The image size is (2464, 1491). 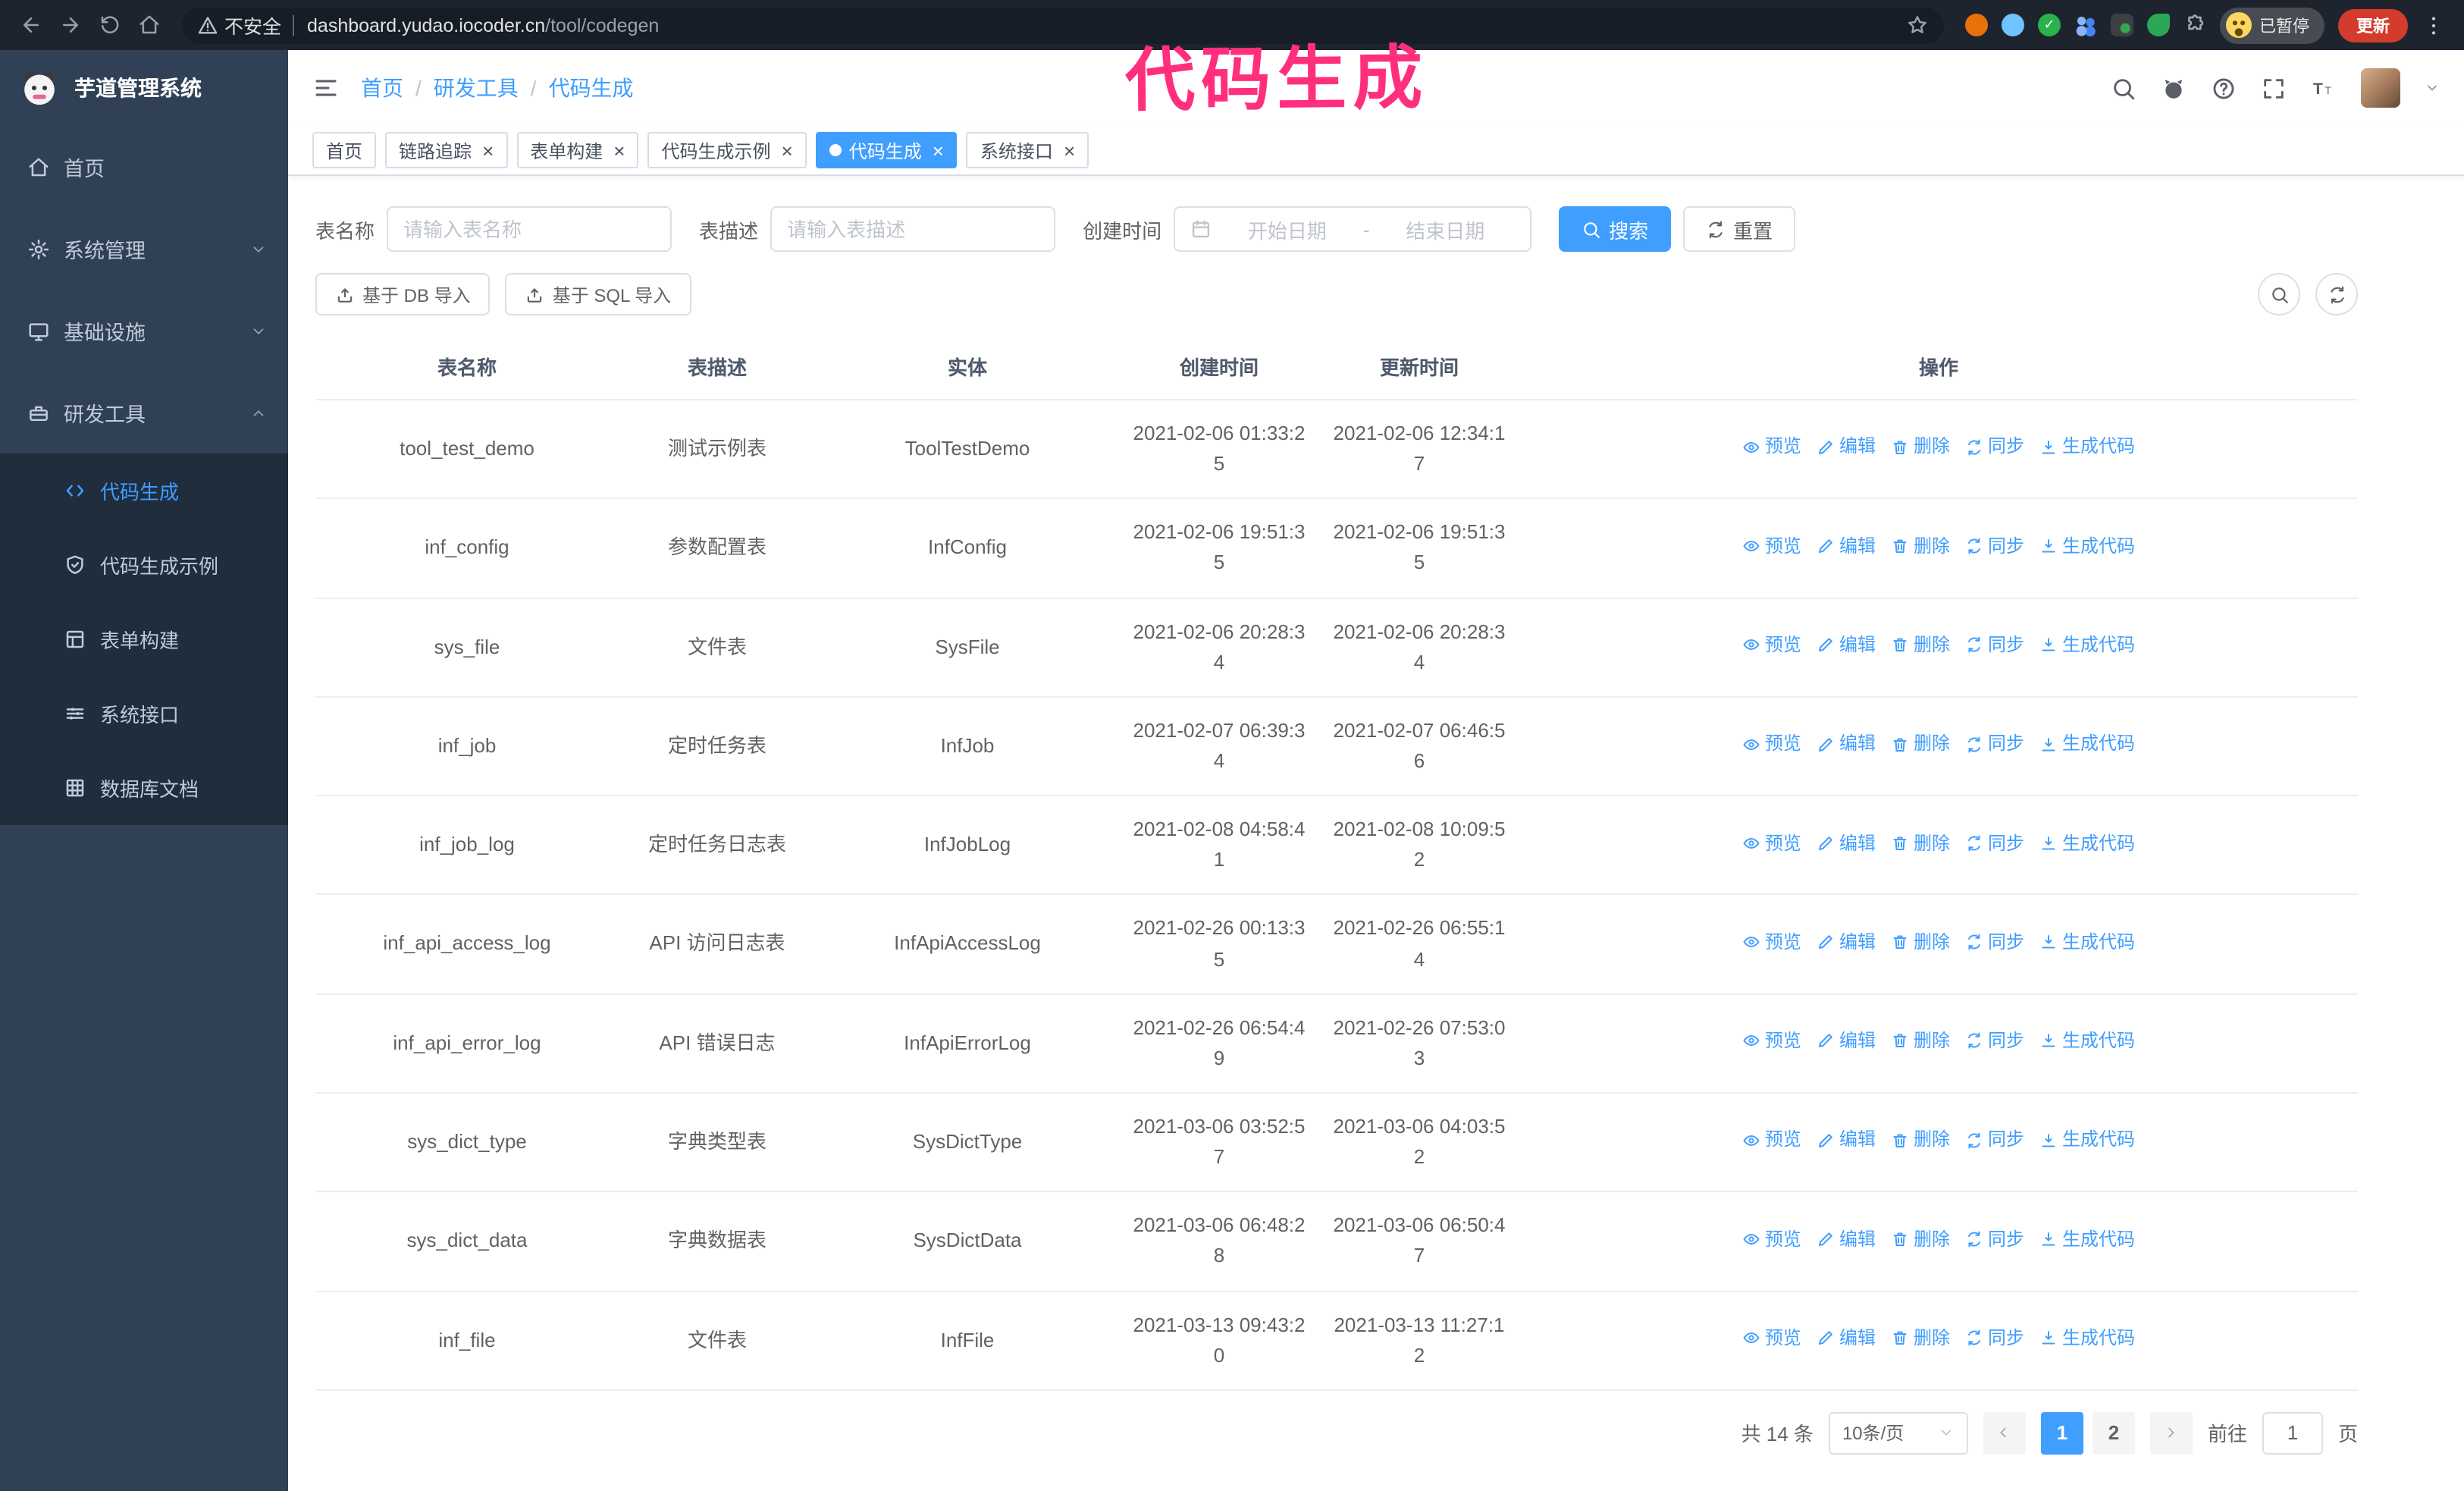 What do you see at coordinates (1918, 25) in the screenshot?
I see `bookmark-star-icon` at bounding box center [1918, 25].